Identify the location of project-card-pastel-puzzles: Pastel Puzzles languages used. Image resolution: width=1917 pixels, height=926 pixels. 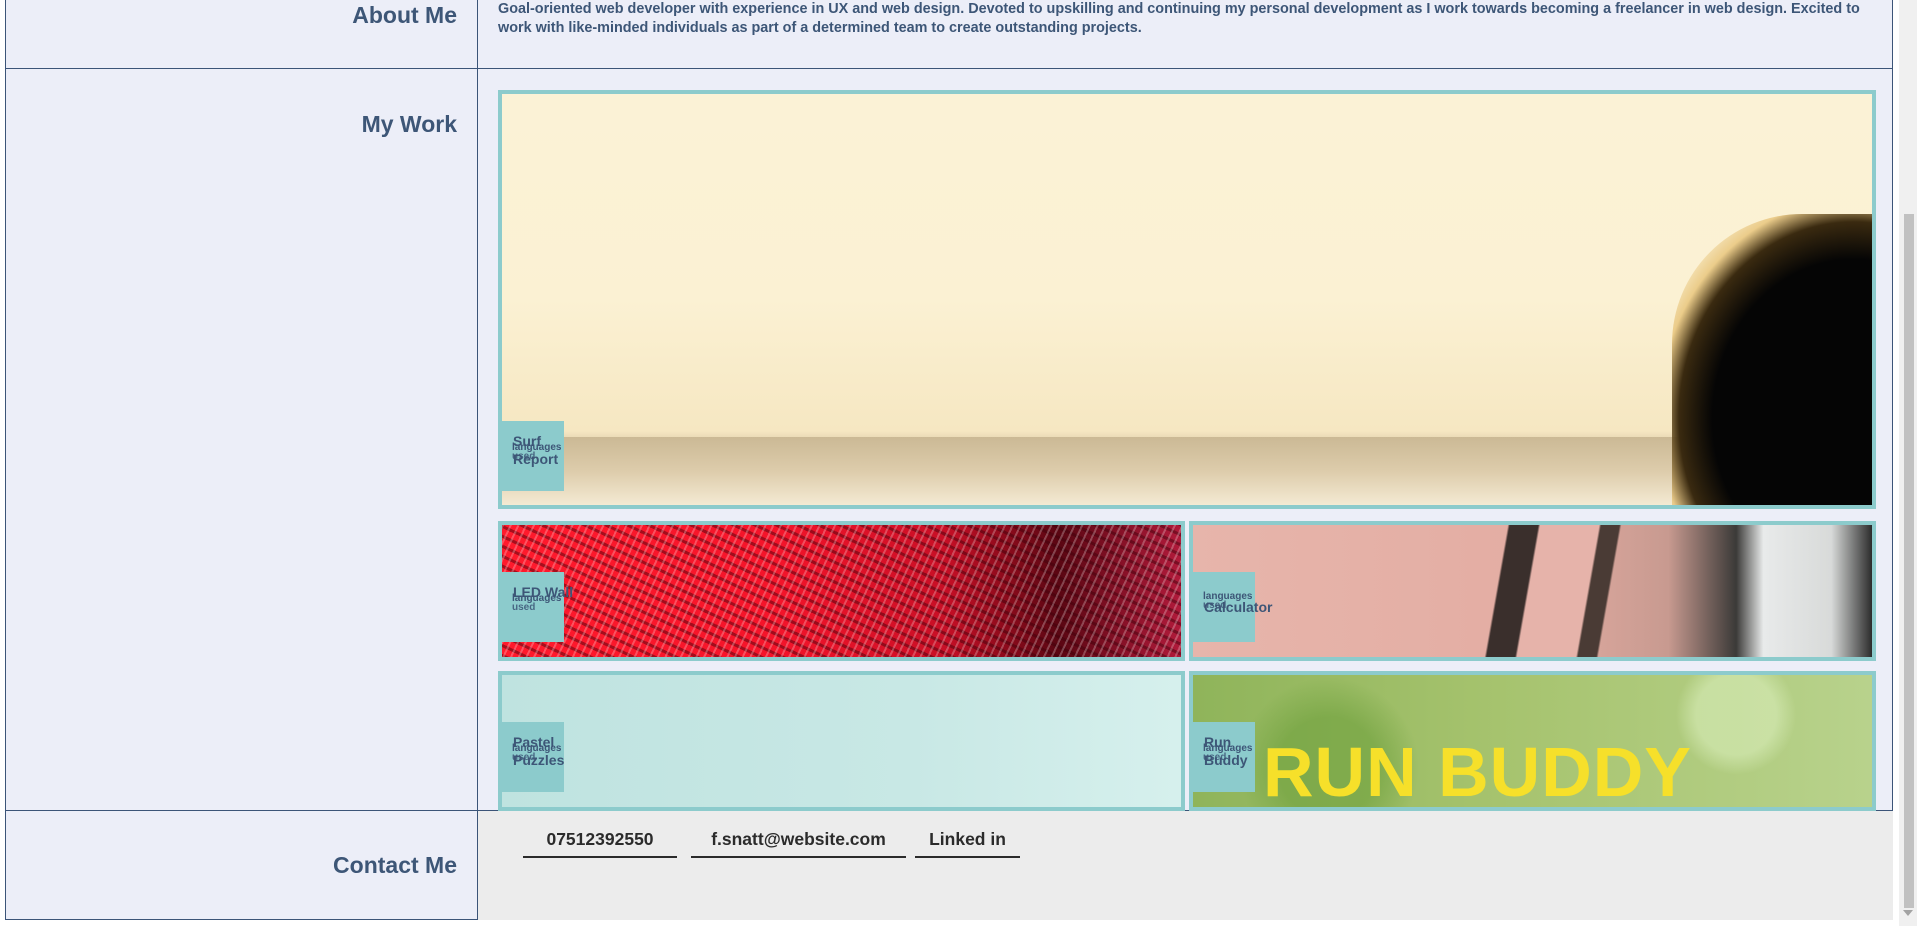
(841, 741).